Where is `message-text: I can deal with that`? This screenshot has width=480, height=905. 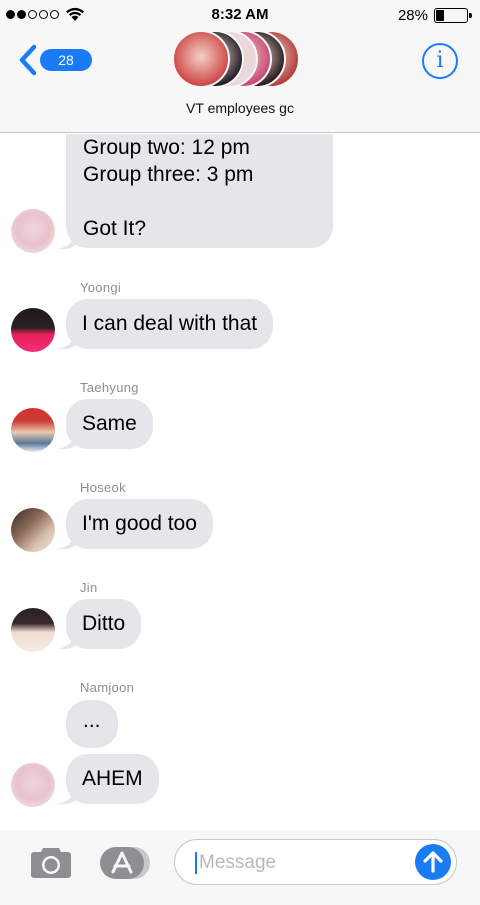 message-text: I can deal with that is located at coordinates (170, 323).